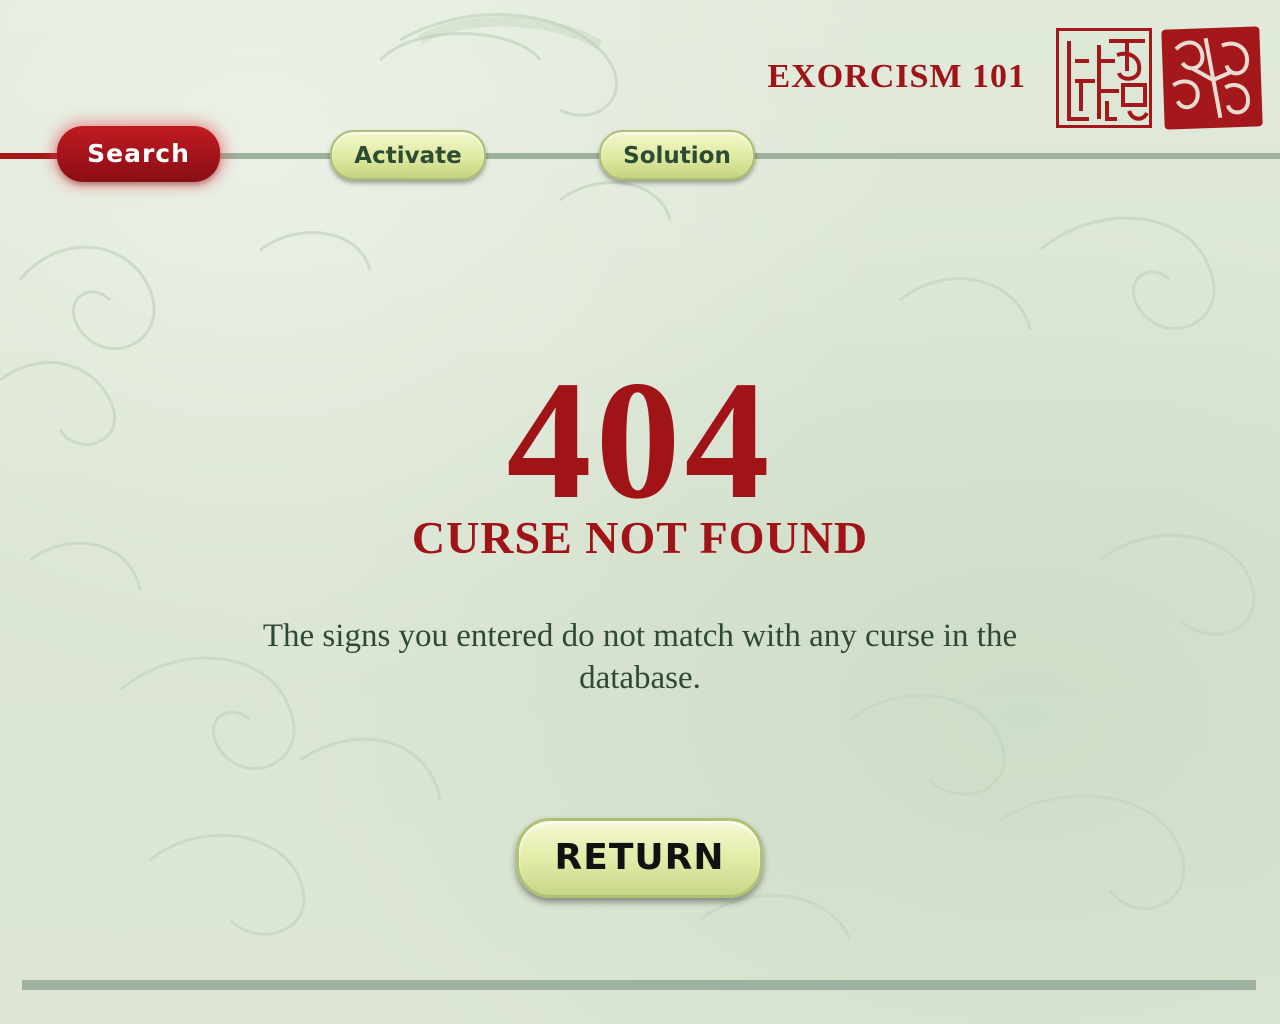  Describe the element at coordinates (639, 858) in the screenshot. I see `return-button: RETURN` at that location.